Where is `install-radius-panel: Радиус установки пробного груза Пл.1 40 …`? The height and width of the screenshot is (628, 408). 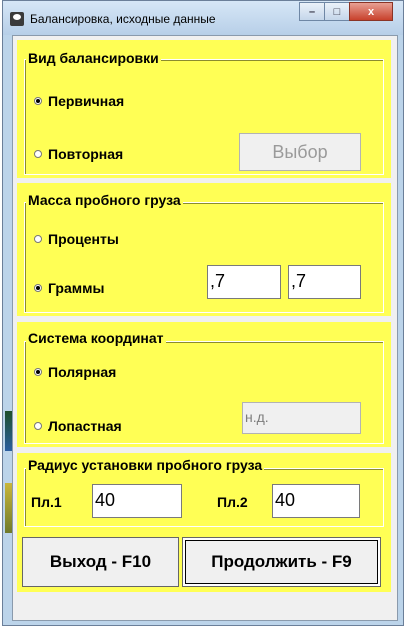
install-radius-panel: Радиус установки пробного груза Пл.1 40 … is located at coordinates (204, 491).